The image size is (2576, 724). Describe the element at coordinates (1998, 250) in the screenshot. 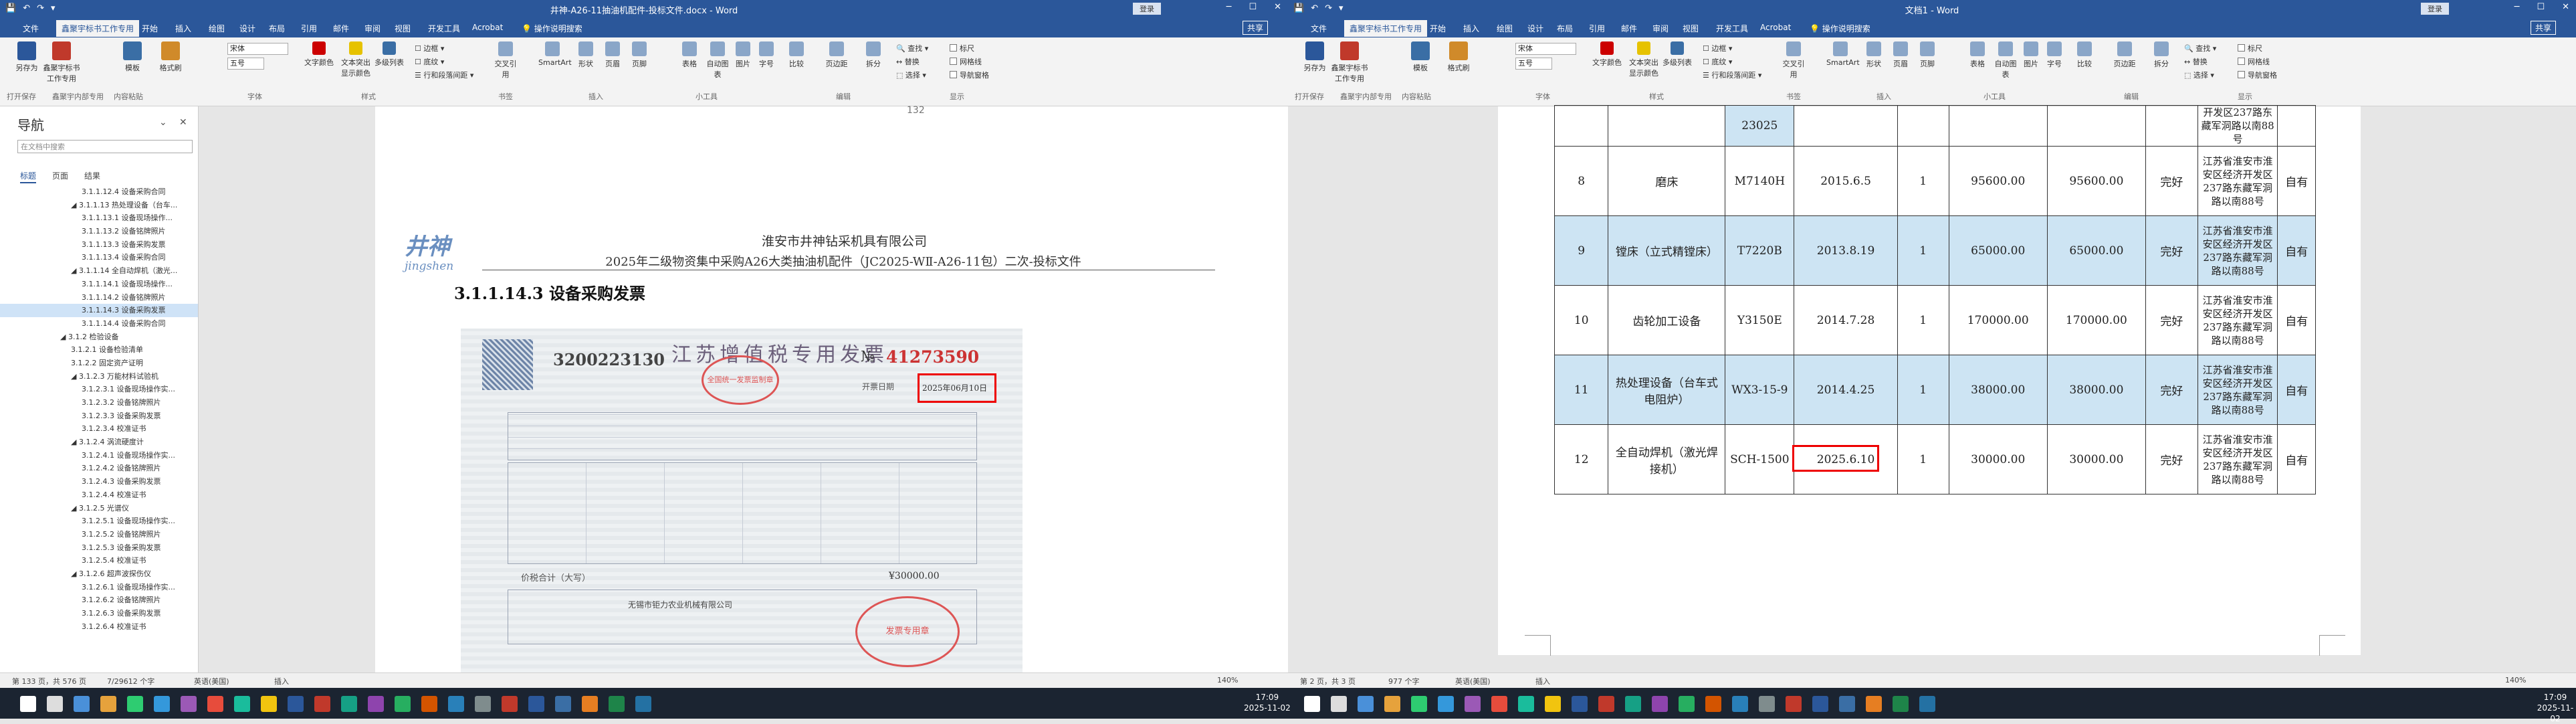

I see `table-cell-price: 65000.00` at that location.